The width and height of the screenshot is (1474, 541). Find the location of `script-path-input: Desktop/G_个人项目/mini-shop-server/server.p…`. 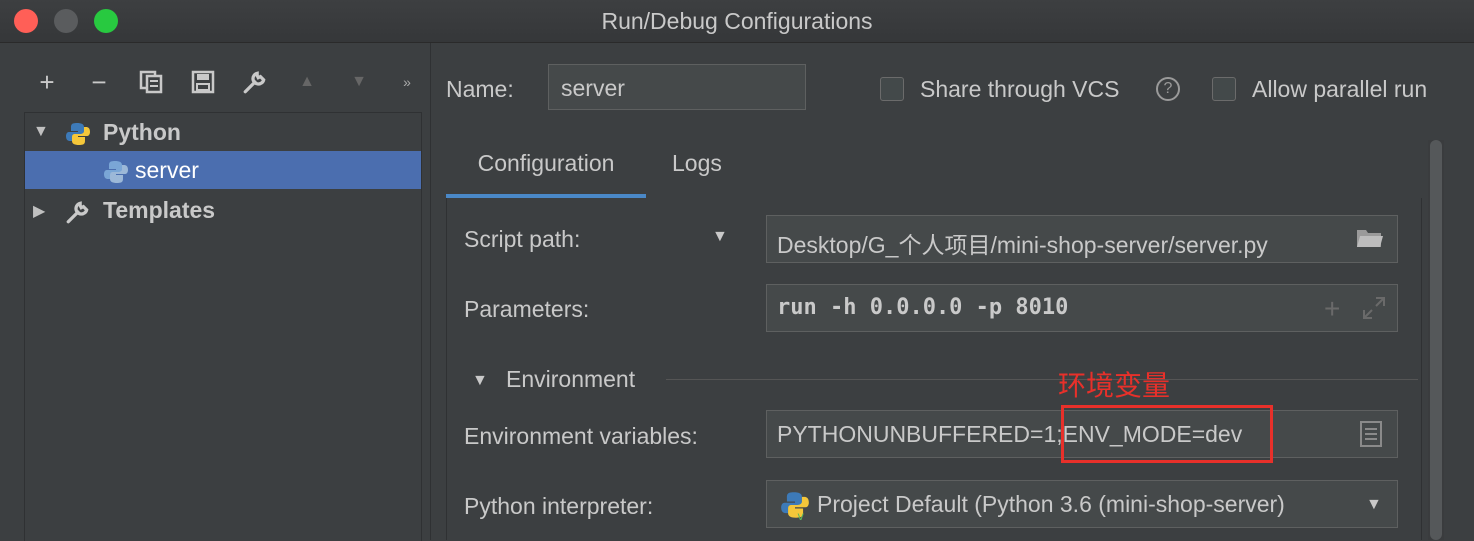

script-path-input: Desktop/G_个人项目/mini-shop-server/server.p… is located at coordinates (1082, 239).